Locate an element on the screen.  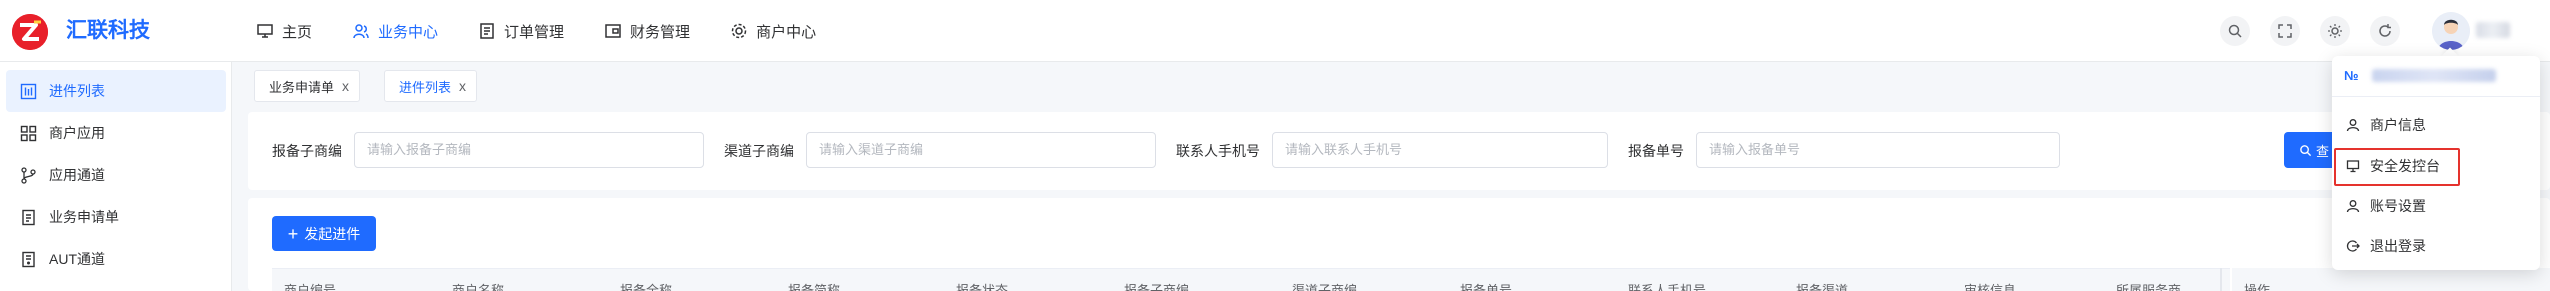
sidebar-item-merchant-apps: 商户应用 is located at coordinates (116, 133).